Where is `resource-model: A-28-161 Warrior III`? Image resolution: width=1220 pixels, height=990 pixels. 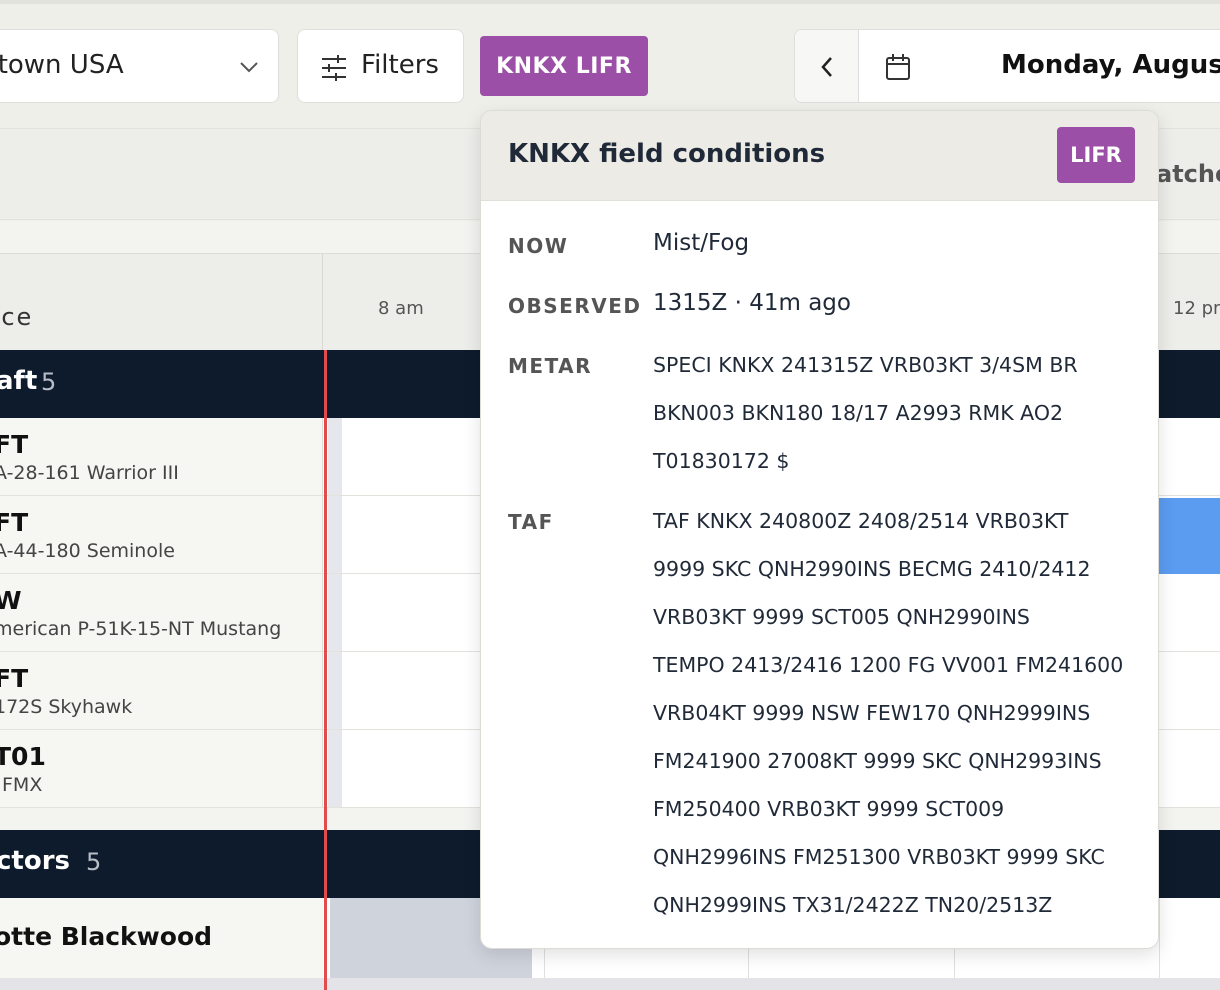 resource-model: A-28-161 Warrior III is located at coordinates (89, 473).